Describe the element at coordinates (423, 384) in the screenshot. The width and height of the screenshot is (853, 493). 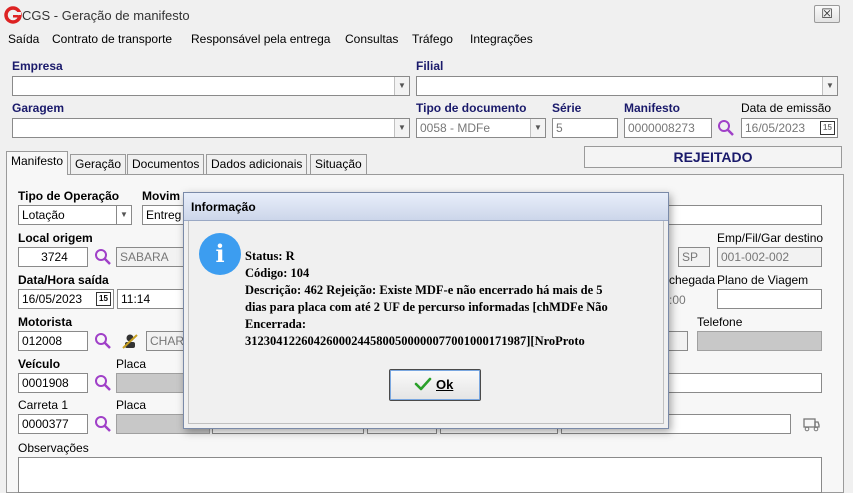
I see `check-icon` at that location.